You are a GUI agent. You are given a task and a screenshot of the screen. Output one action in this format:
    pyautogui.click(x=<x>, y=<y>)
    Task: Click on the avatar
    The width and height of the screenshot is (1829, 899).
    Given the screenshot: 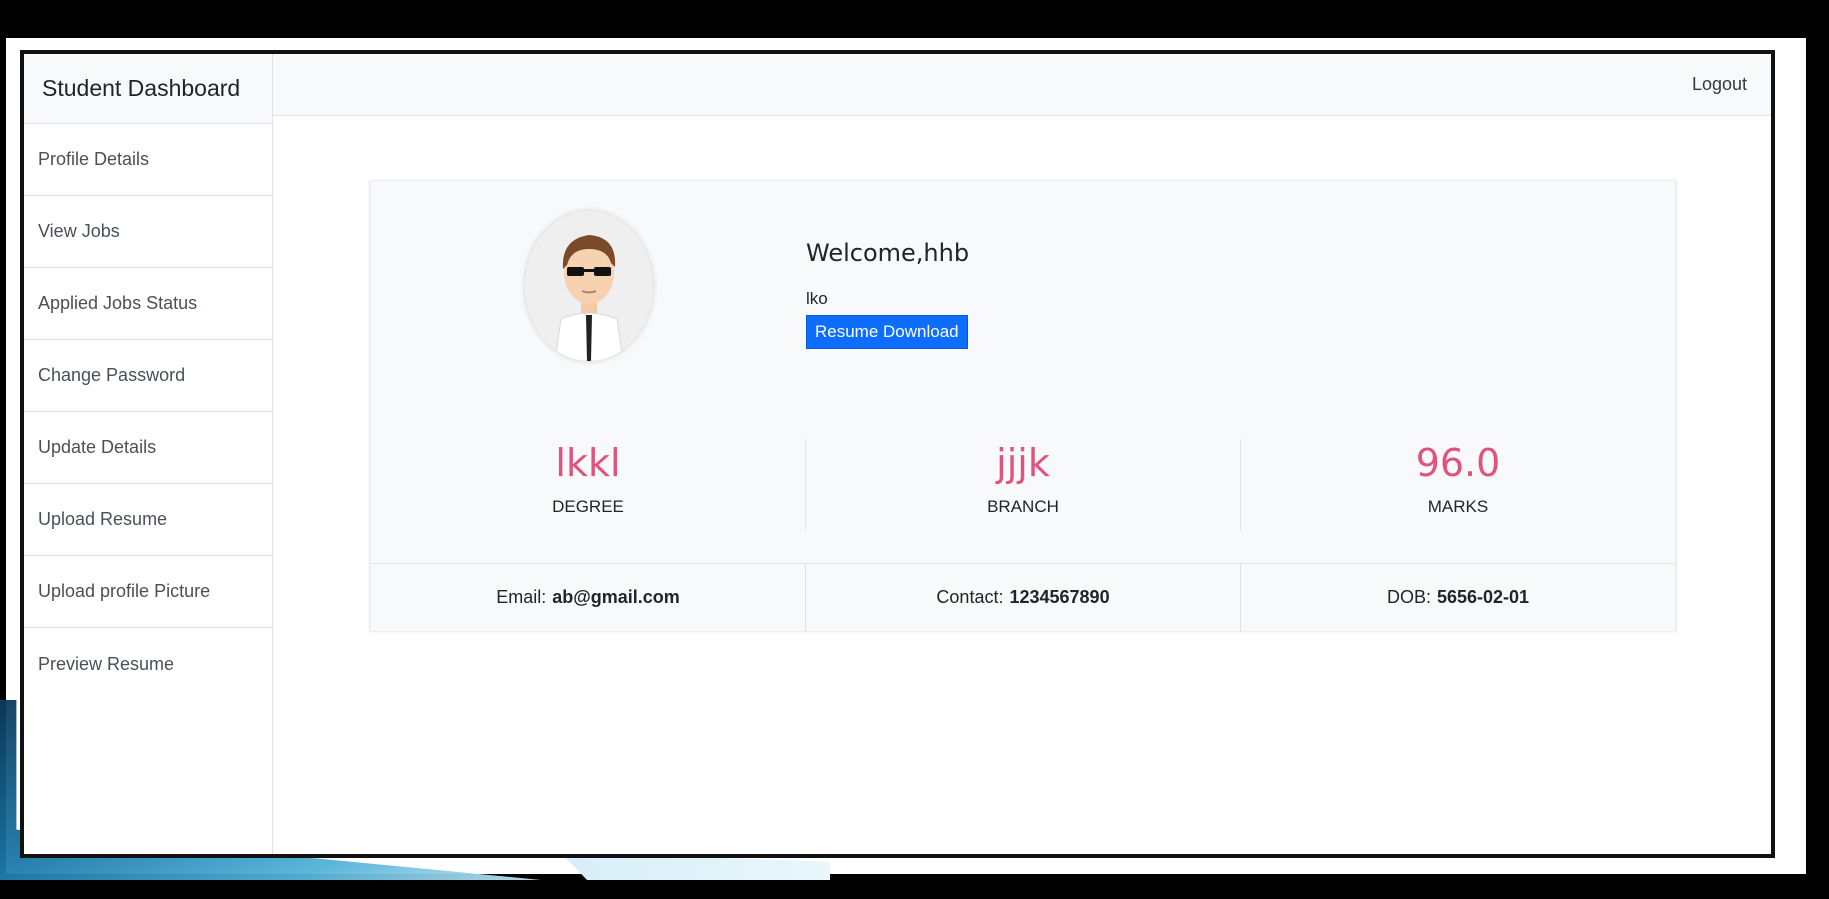 What is the action you would take?
    pyautogui.click(x=589, y=286)
    